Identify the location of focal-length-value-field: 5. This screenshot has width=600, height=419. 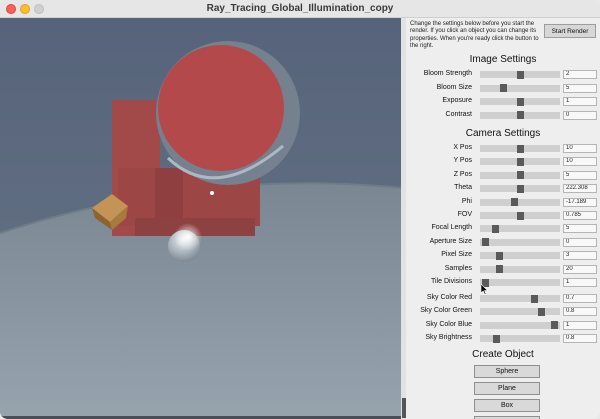
(580, 229).